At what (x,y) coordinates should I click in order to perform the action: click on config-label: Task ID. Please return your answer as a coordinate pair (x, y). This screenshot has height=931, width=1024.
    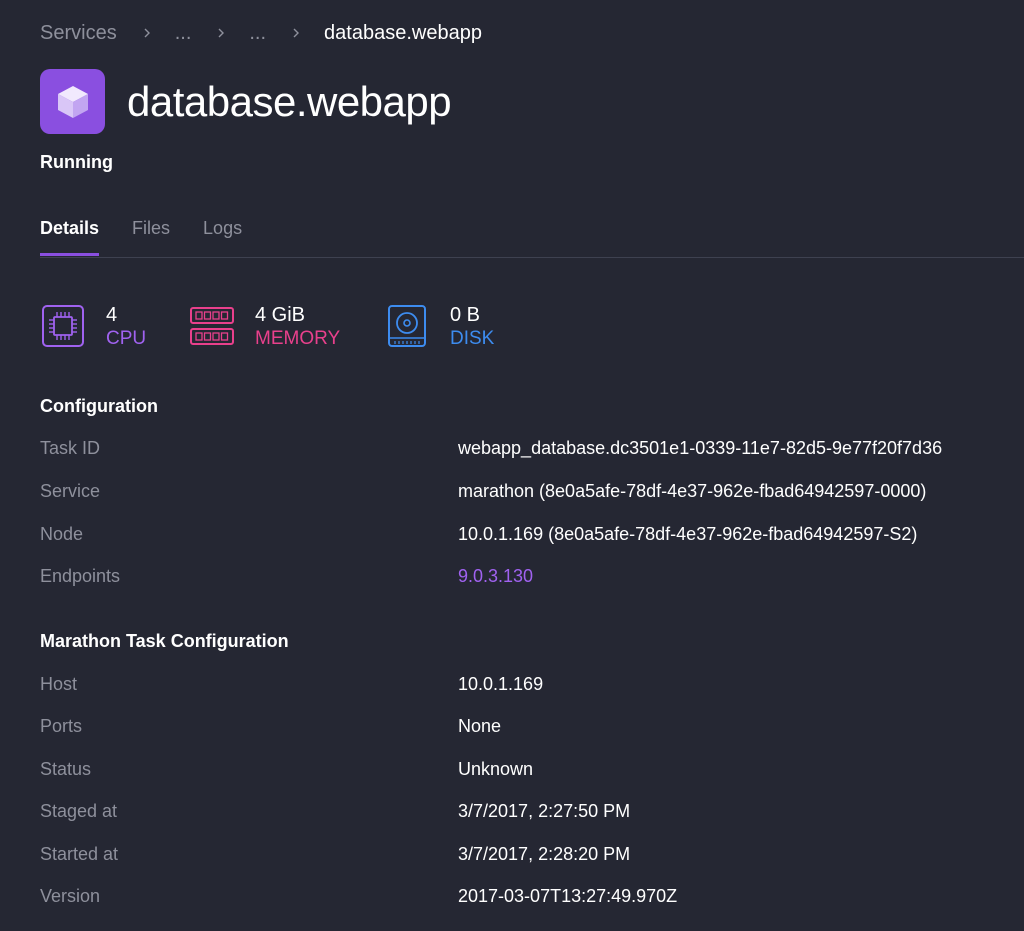
    Looking at the image, I should click on (70, 448).